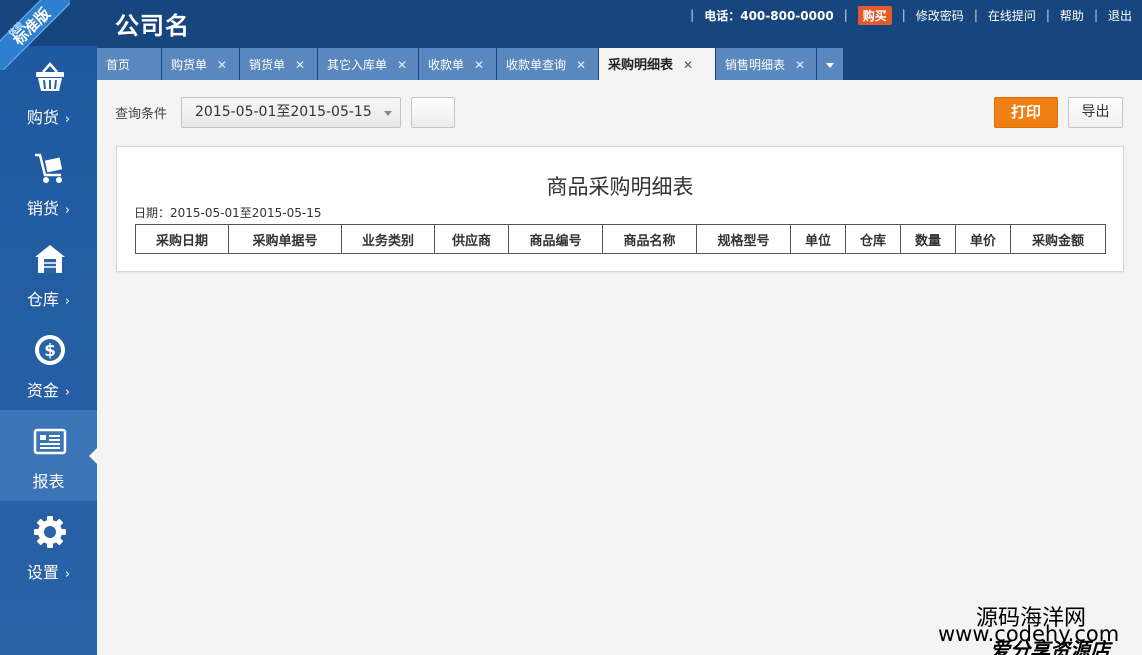  I want to click on column-header: 采购单据号, so click(285, 239).